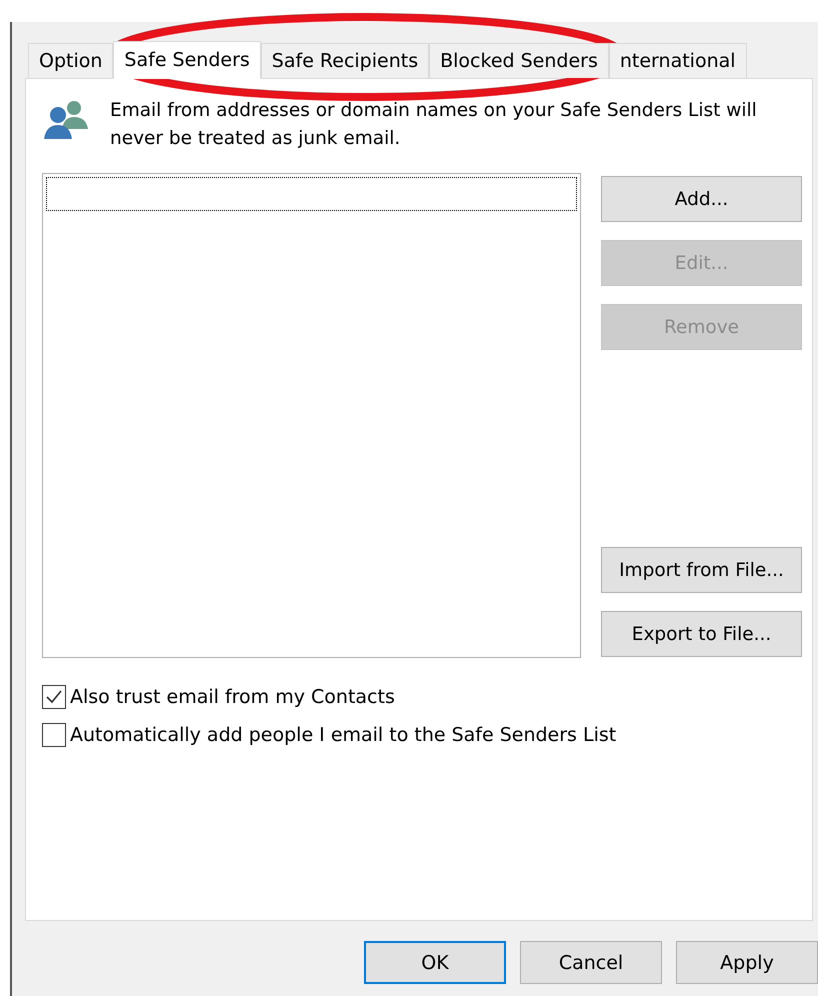 Image resolution: width=818 pixels, height=996 pixels. I want to click on checkbox-label: Also trust email from my Contacts, so click(232, 697).